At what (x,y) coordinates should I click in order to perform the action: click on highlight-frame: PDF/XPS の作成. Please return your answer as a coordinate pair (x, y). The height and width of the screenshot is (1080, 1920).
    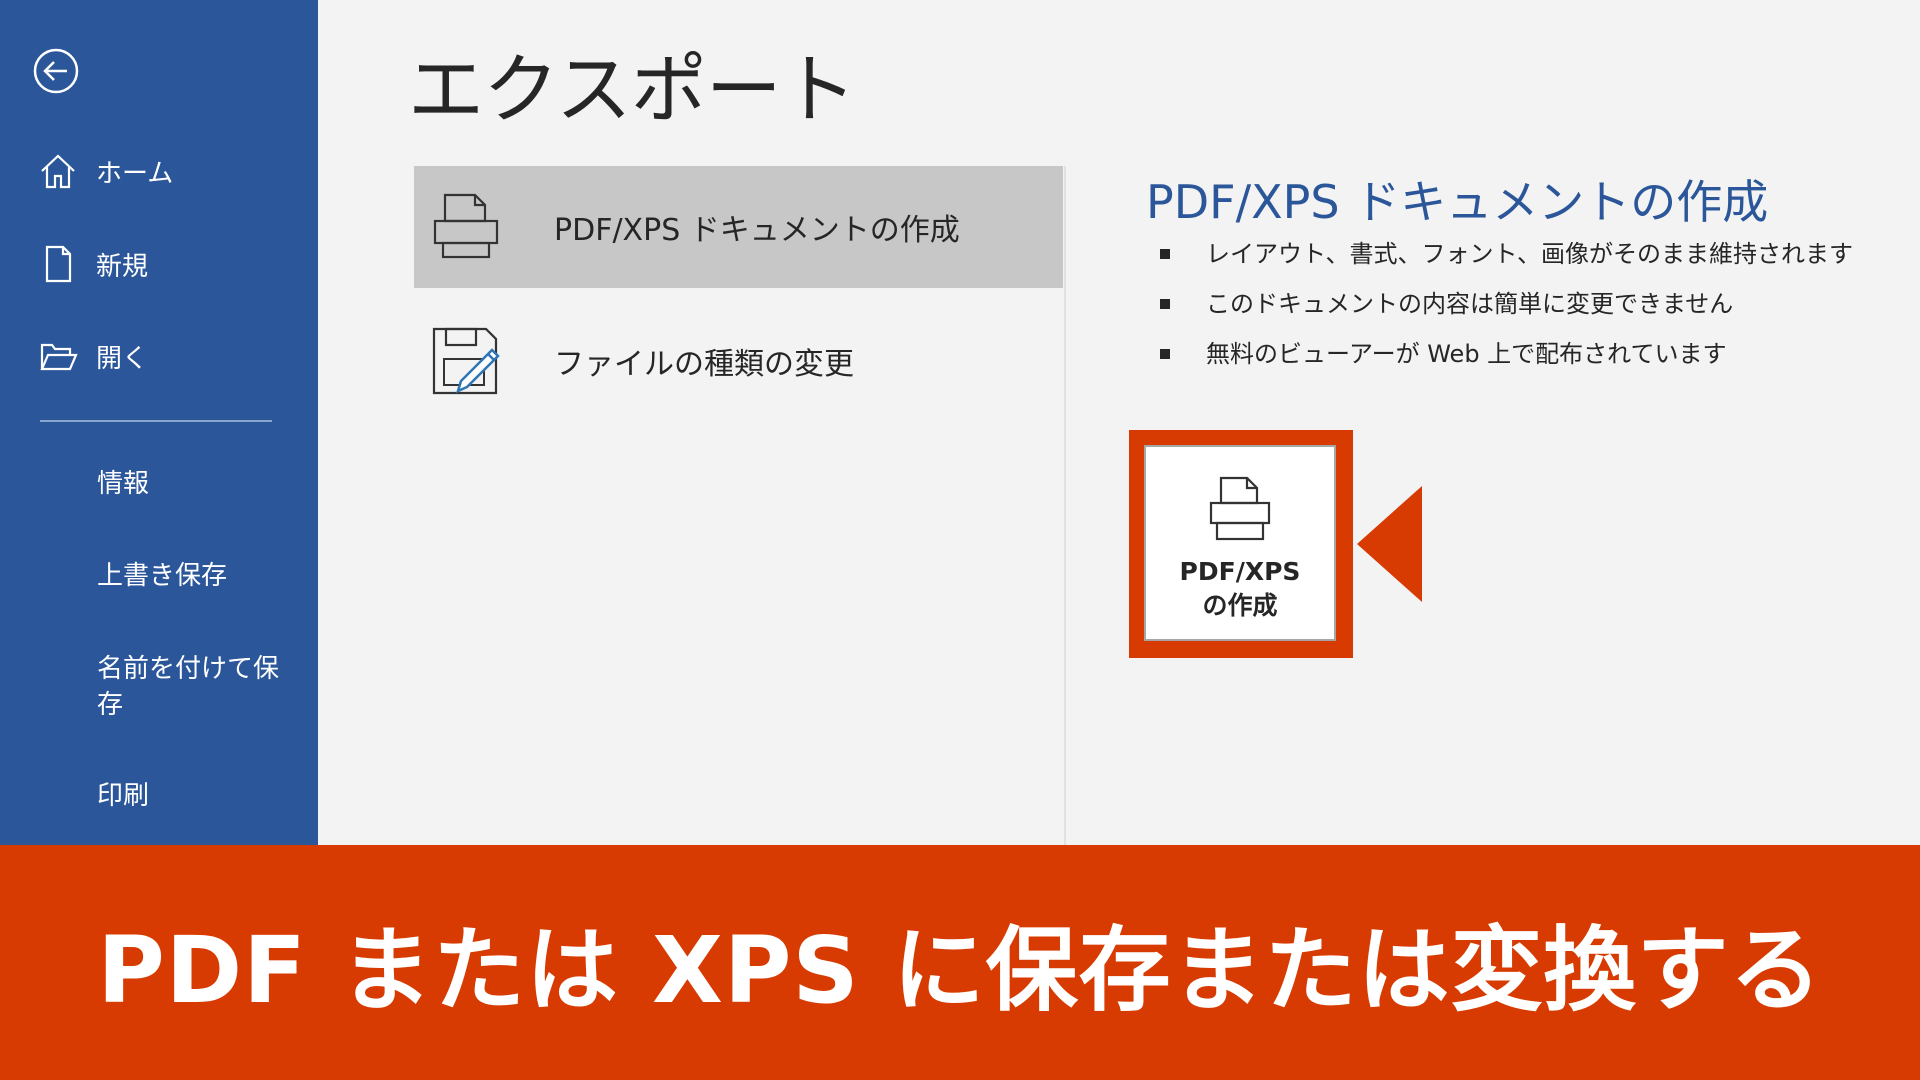
    Looking at the image, I should click on (1241, 544).